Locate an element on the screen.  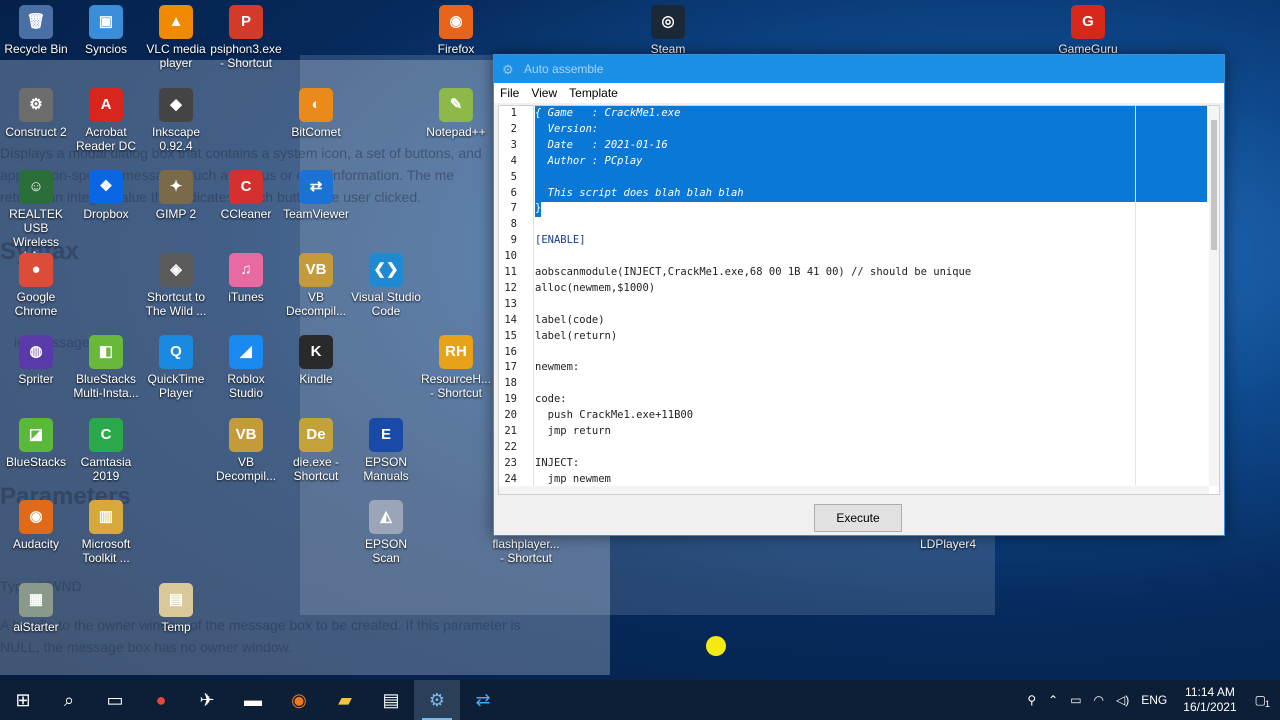
menu-bar: File View Template is located at coordinates (859, 93).